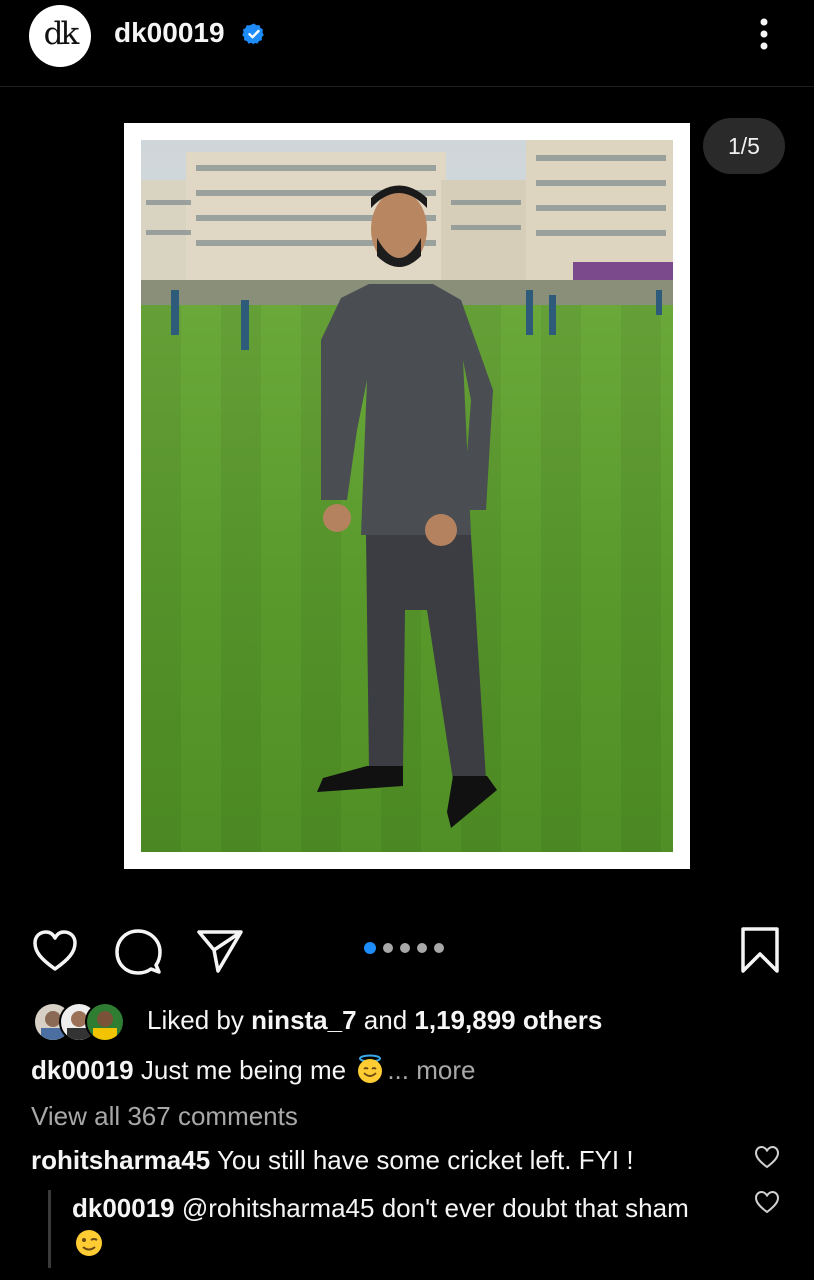  Describe the element at coordinates (764, 34) in the screenshot. I see `more-options-icon` at that location.